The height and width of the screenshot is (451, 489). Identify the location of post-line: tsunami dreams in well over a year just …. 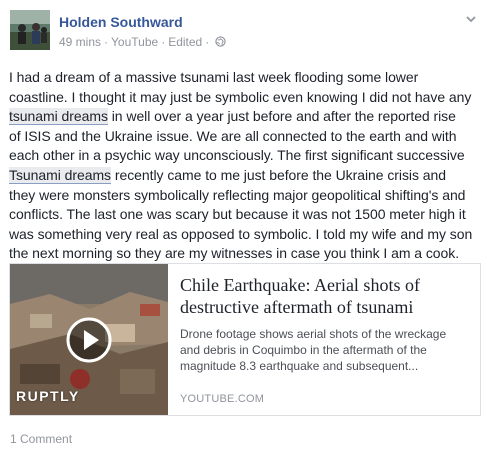
(246, 117).